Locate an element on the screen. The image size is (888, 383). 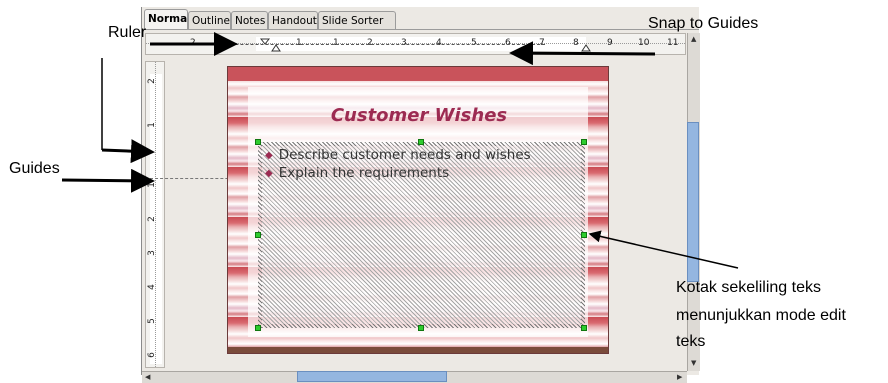
guides-arrow-upper is located at coordinates (128, 151).